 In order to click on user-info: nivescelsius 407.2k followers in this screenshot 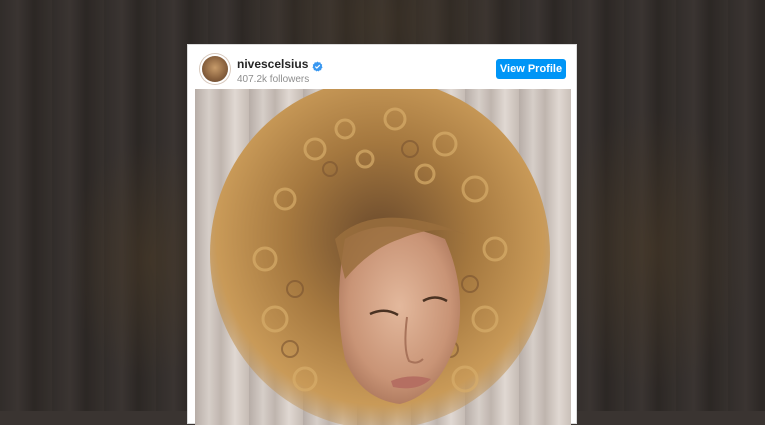, I will do `click(280, 71)`.